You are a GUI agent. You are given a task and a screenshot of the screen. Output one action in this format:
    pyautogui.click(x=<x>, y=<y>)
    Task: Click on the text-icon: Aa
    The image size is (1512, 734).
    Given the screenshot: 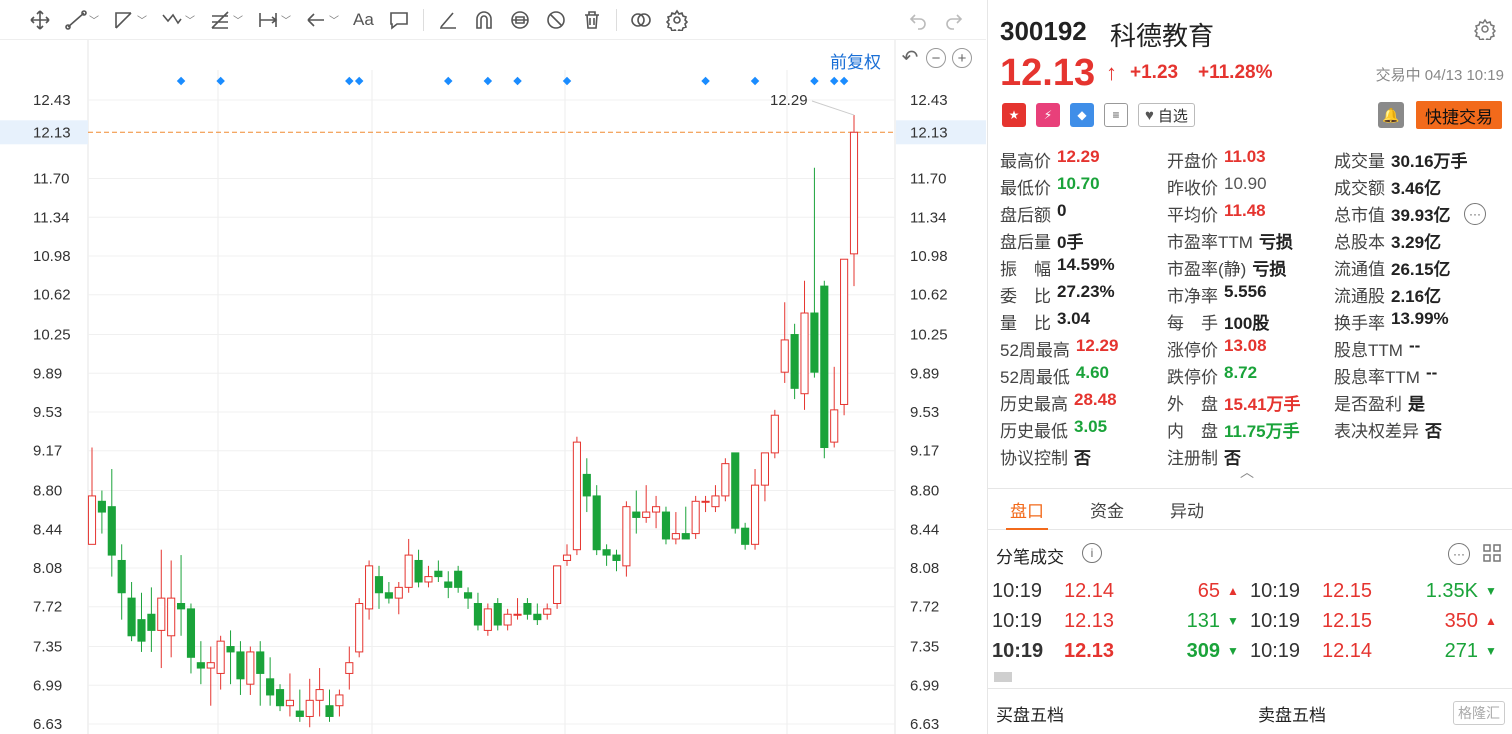 What is the action you would take?
    pyautogui.click(x=363, y=19)
    